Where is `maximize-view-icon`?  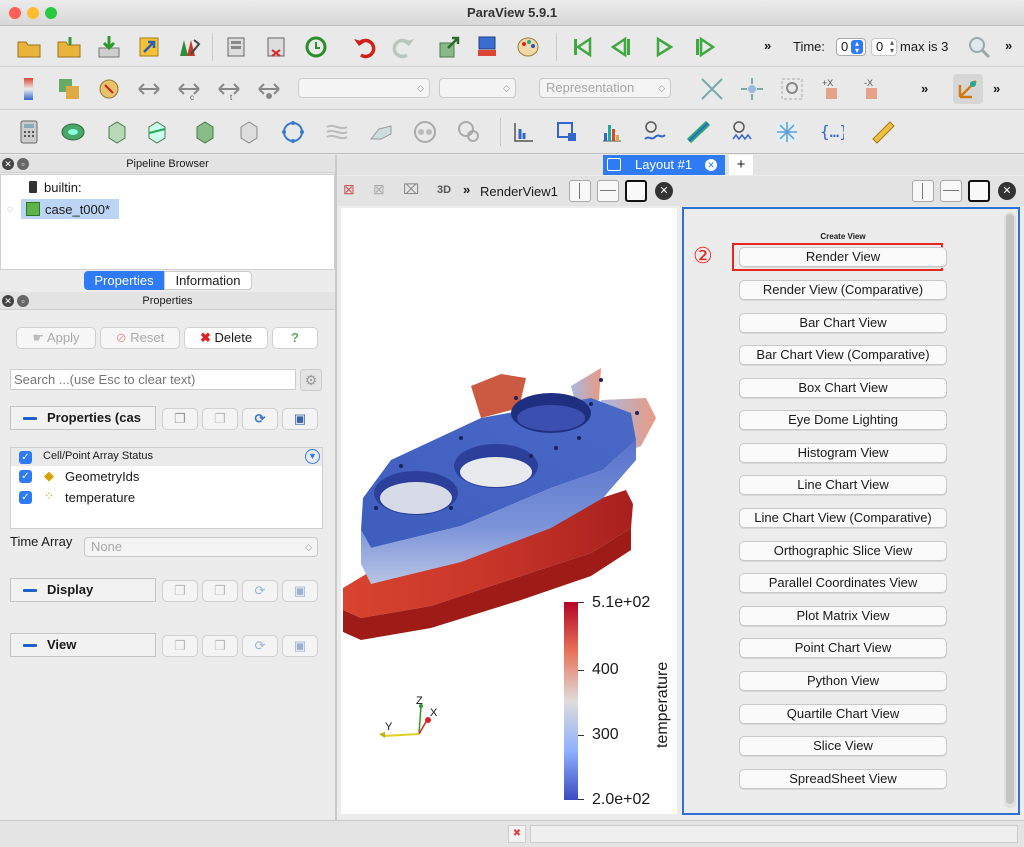 maximize-view-icon is located at coordinates (636, 191).